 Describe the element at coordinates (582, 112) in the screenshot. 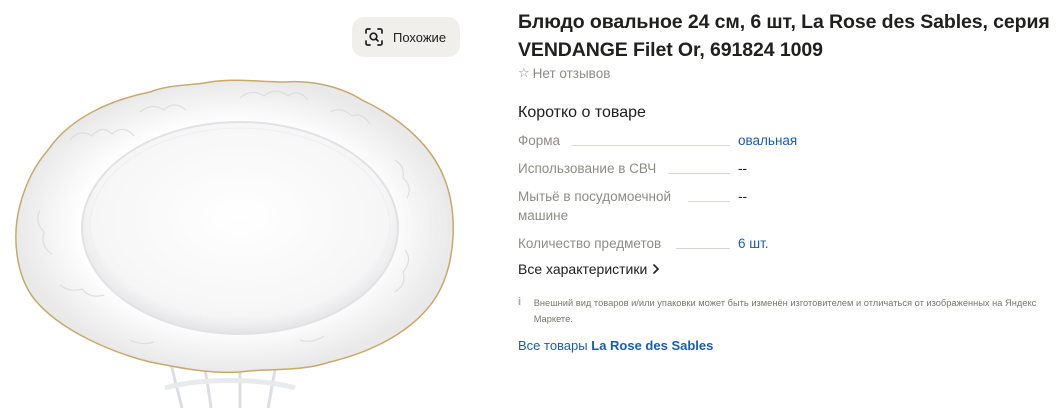

I see `short-info-heading: Коротко о товаре` at that location.